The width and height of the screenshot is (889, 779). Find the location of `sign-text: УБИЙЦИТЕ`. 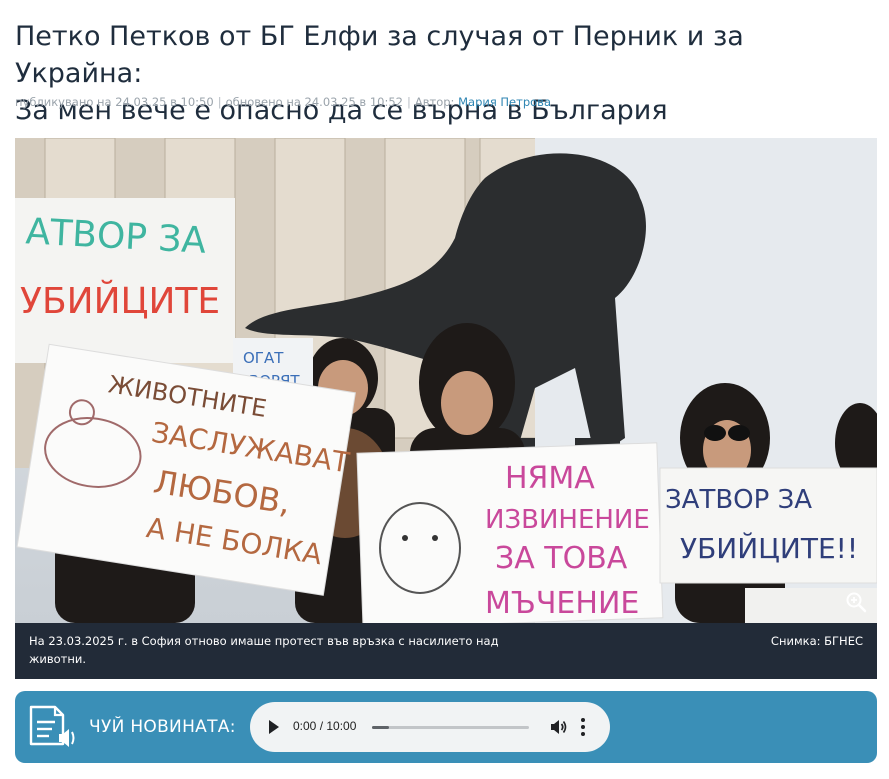

sign-text: УБИЙЦИТЕ is located at coordinates (120, 301).